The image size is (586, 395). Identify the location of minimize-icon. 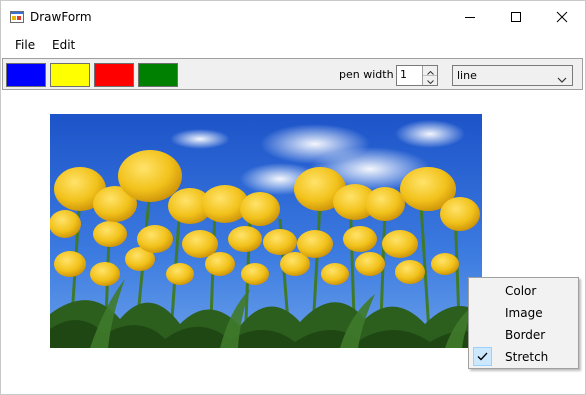
(470, 17).